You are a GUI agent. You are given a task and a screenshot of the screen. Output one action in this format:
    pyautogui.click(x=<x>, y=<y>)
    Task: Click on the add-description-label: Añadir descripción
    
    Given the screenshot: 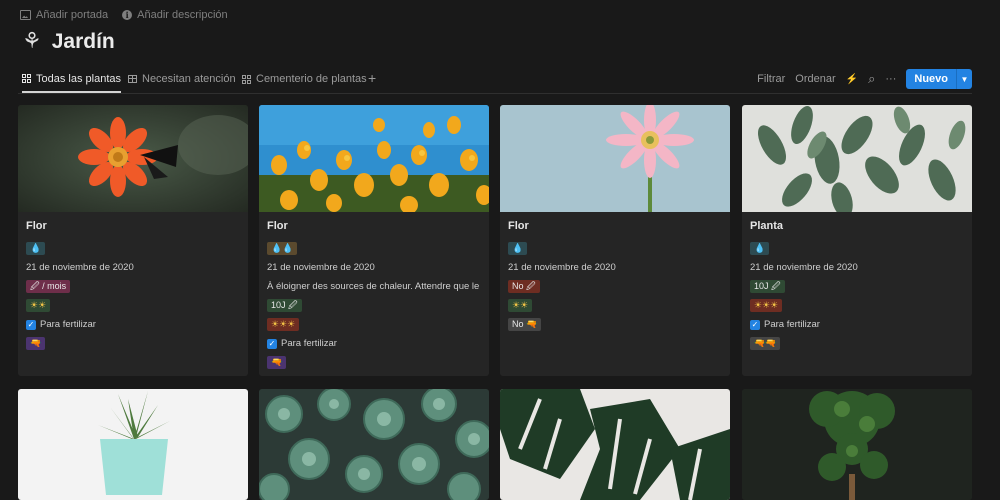 What is the action you would take?
    pyautogui.click(x=182, y=15)
    